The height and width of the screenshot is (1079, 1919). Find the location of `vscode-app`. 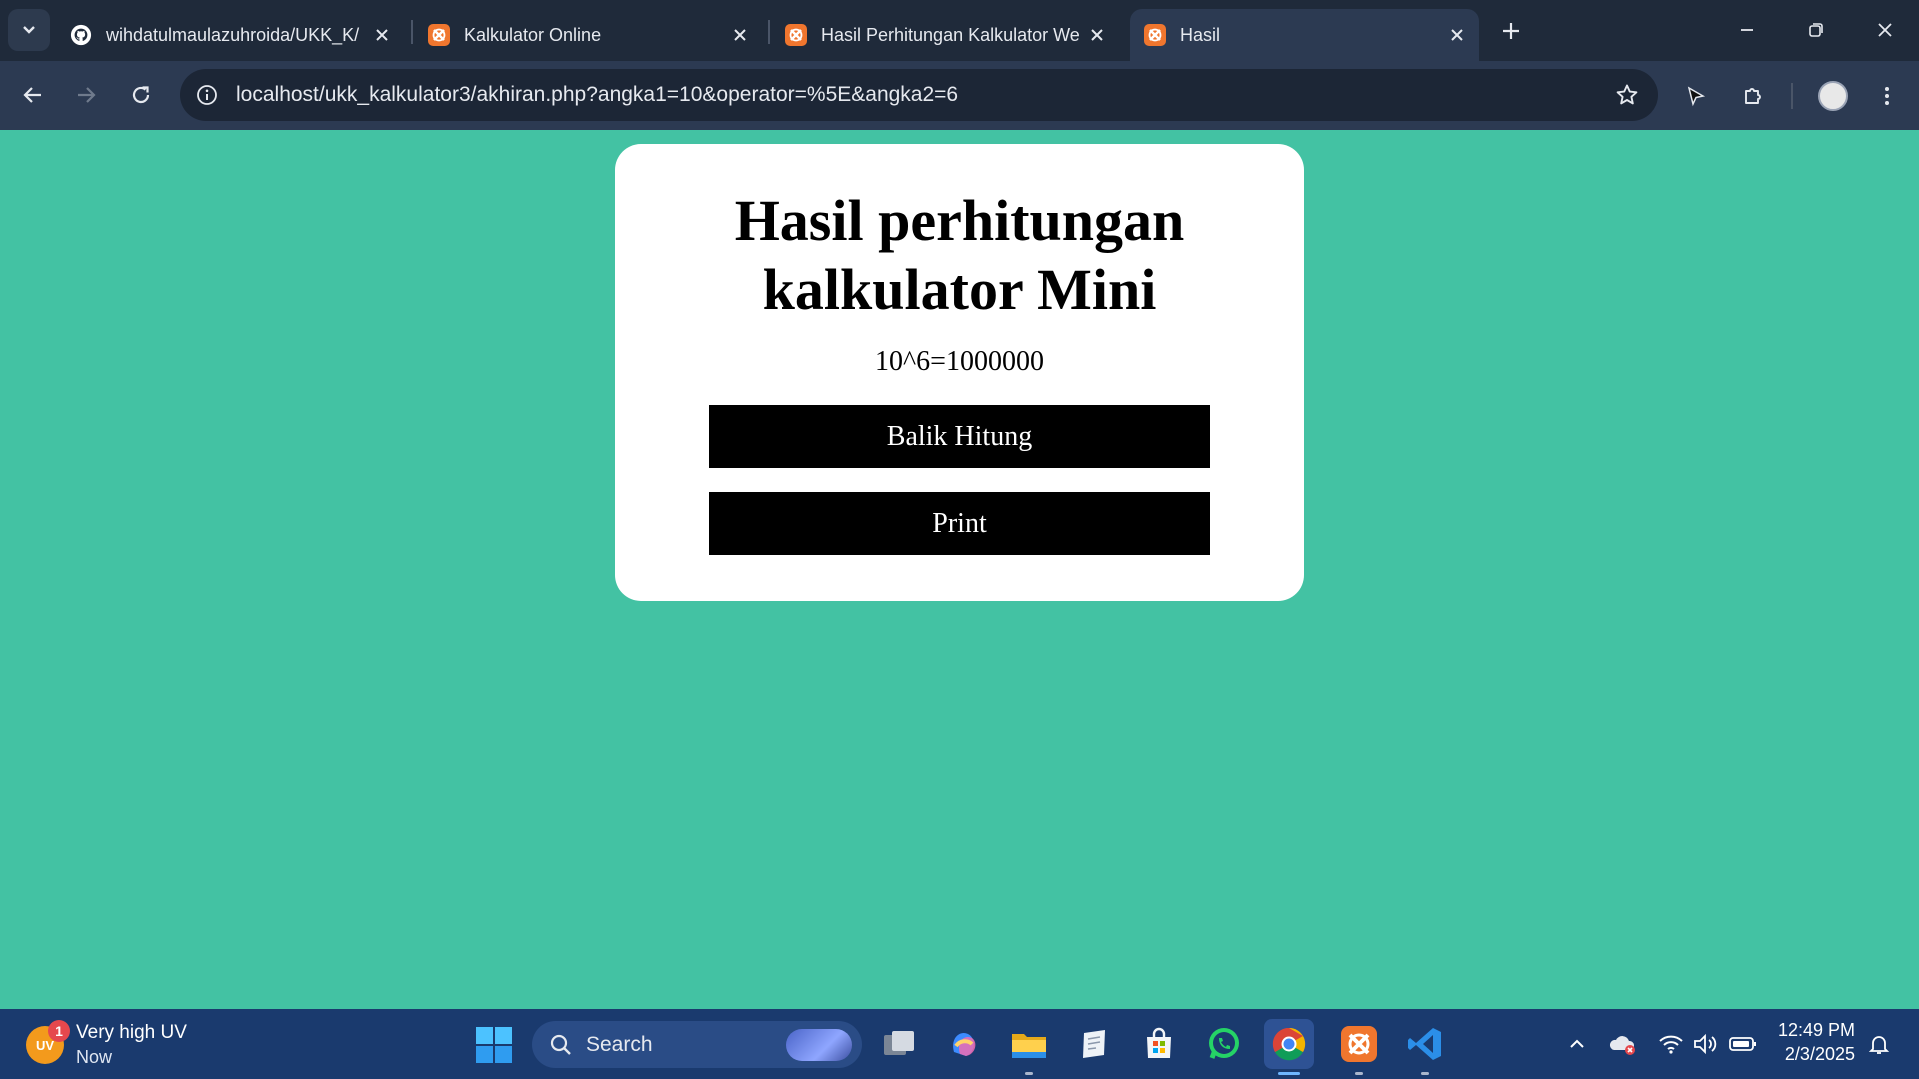

vscode-app is located at coordinates (1425, 1047).